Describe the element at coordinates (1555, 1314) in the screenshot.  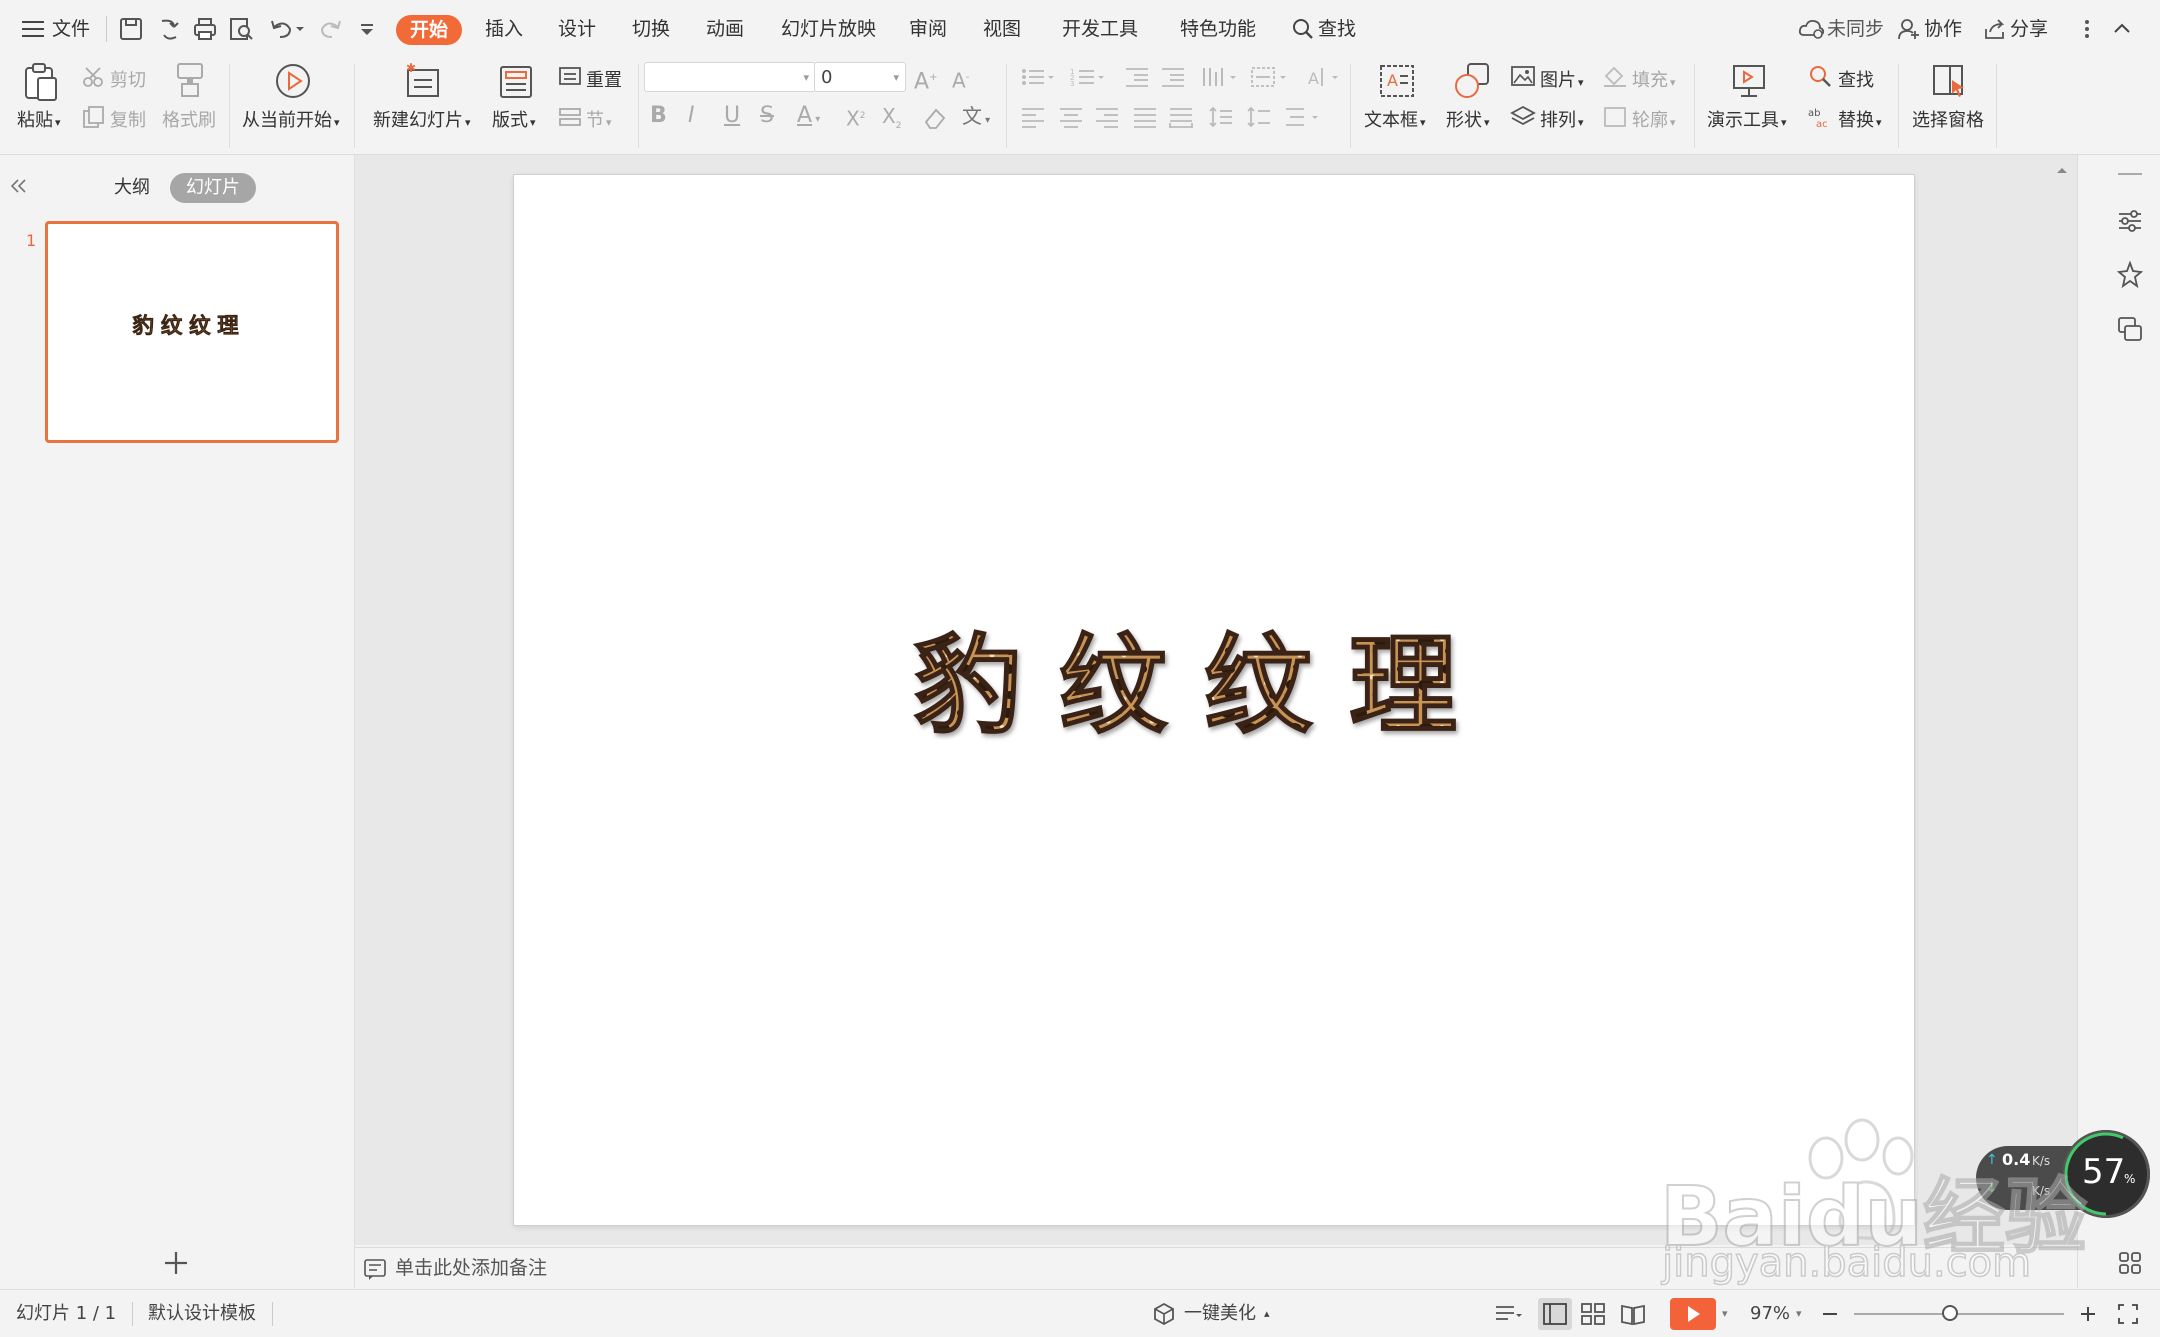
I see `normal-view-icon` at that location.